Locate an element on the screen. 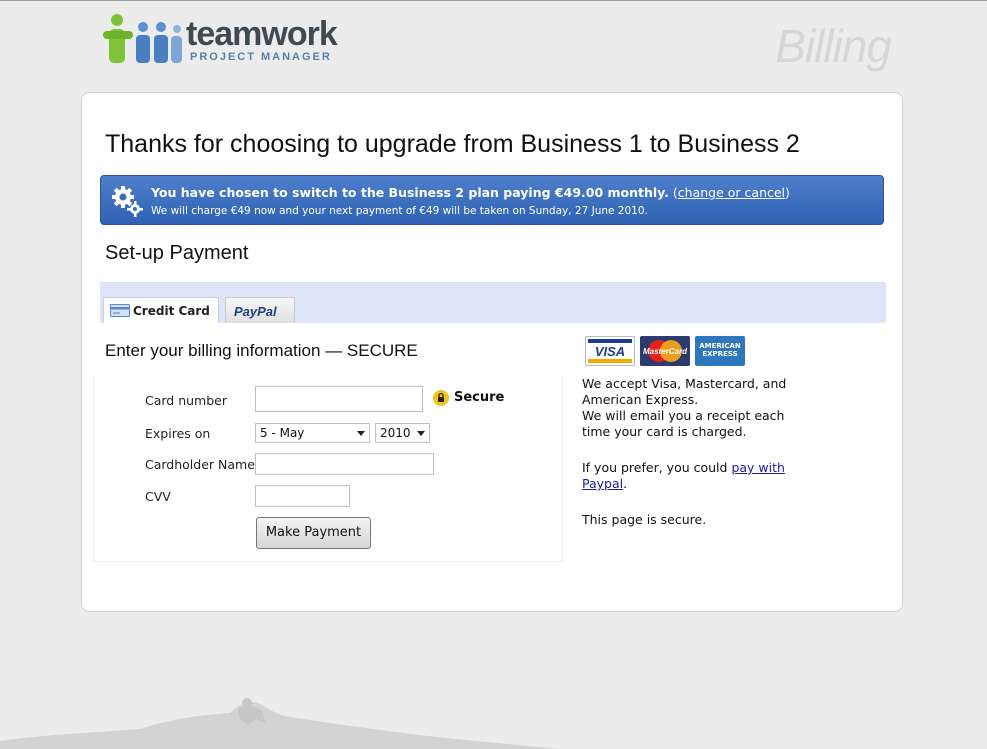 The image size is (987, 749). payment-tabs: Credit Card PayPal is located at coordinates (493, 302).